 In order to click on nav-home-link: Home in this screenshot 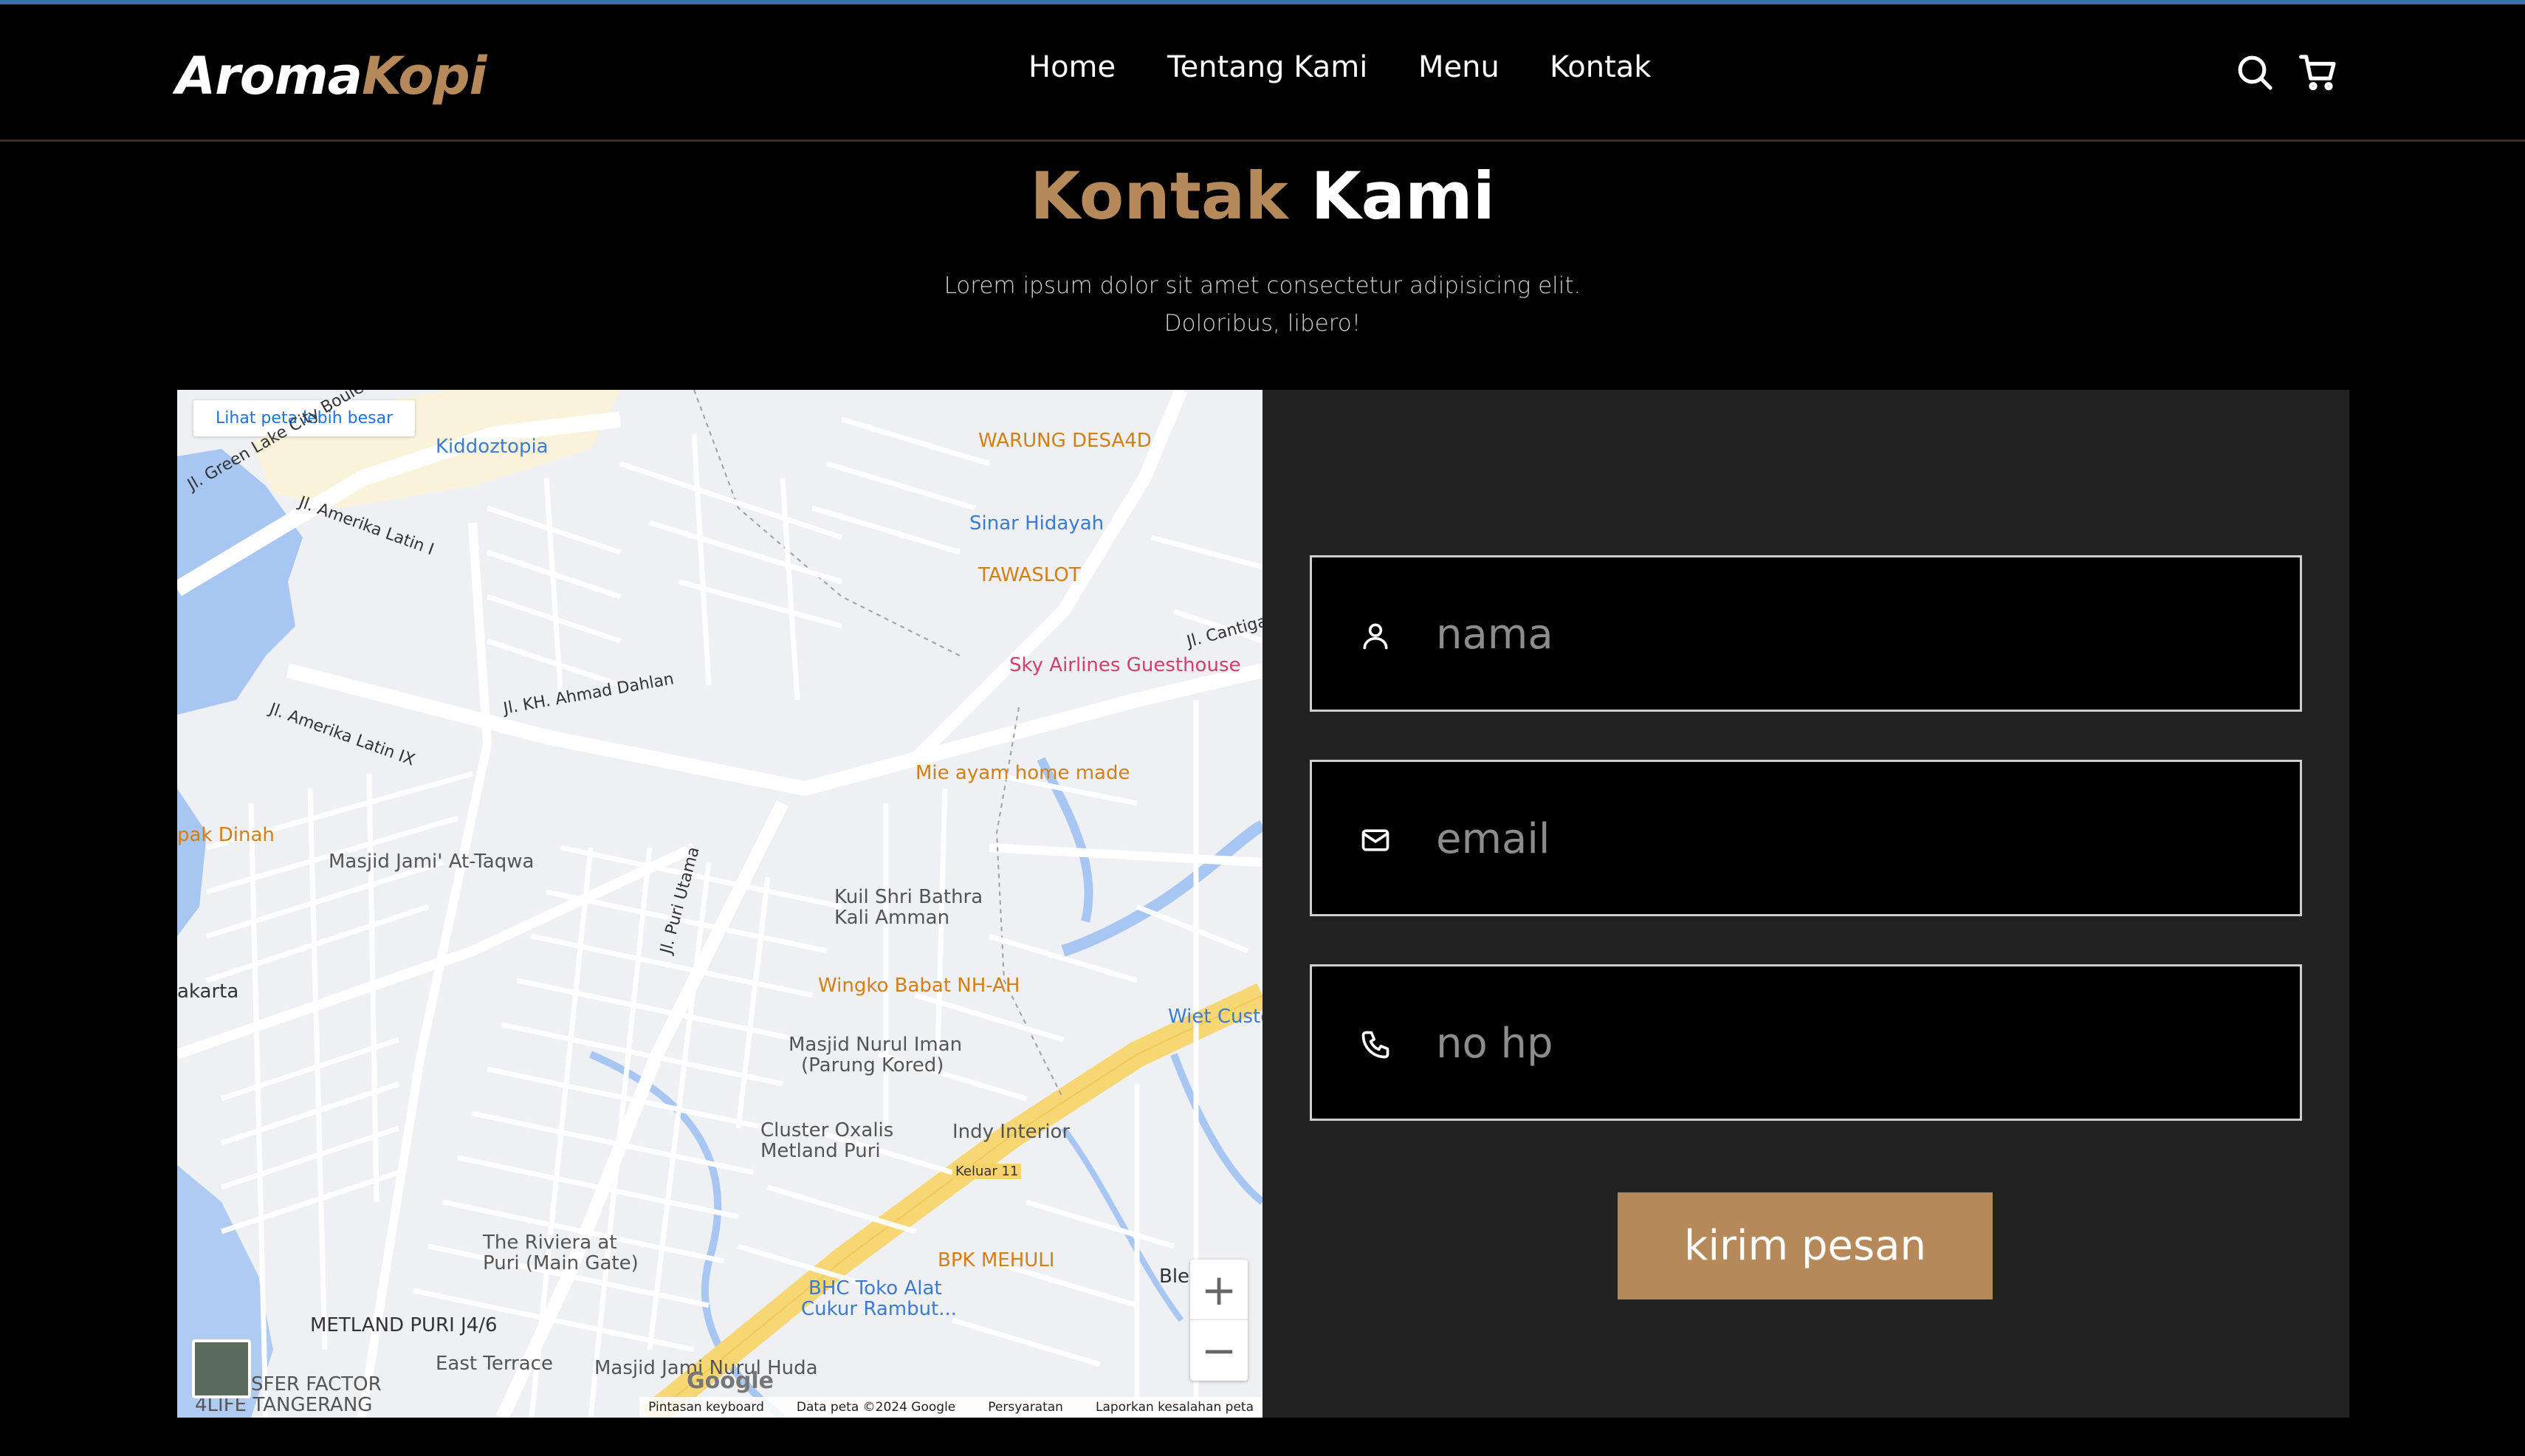, I will do `click(1072, 67)`.